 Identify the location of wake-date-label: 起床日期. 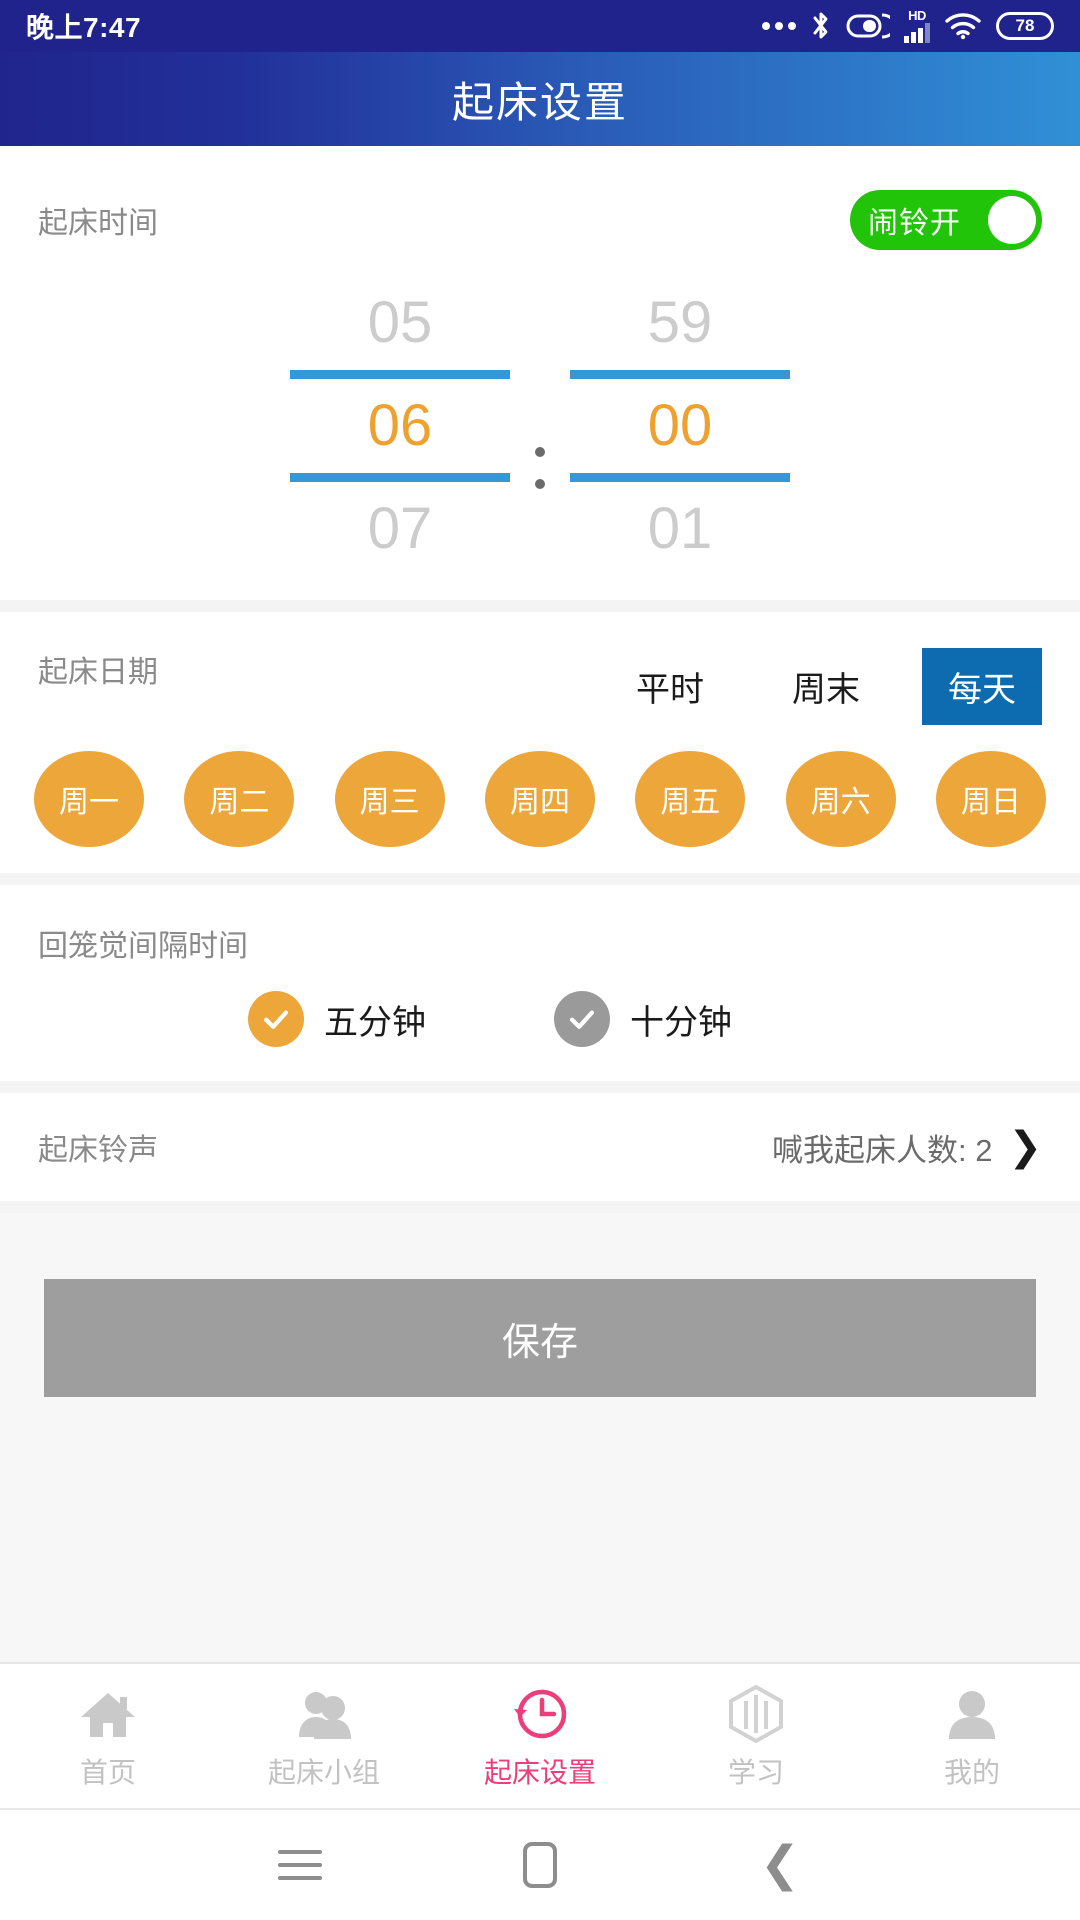
(98, 672).